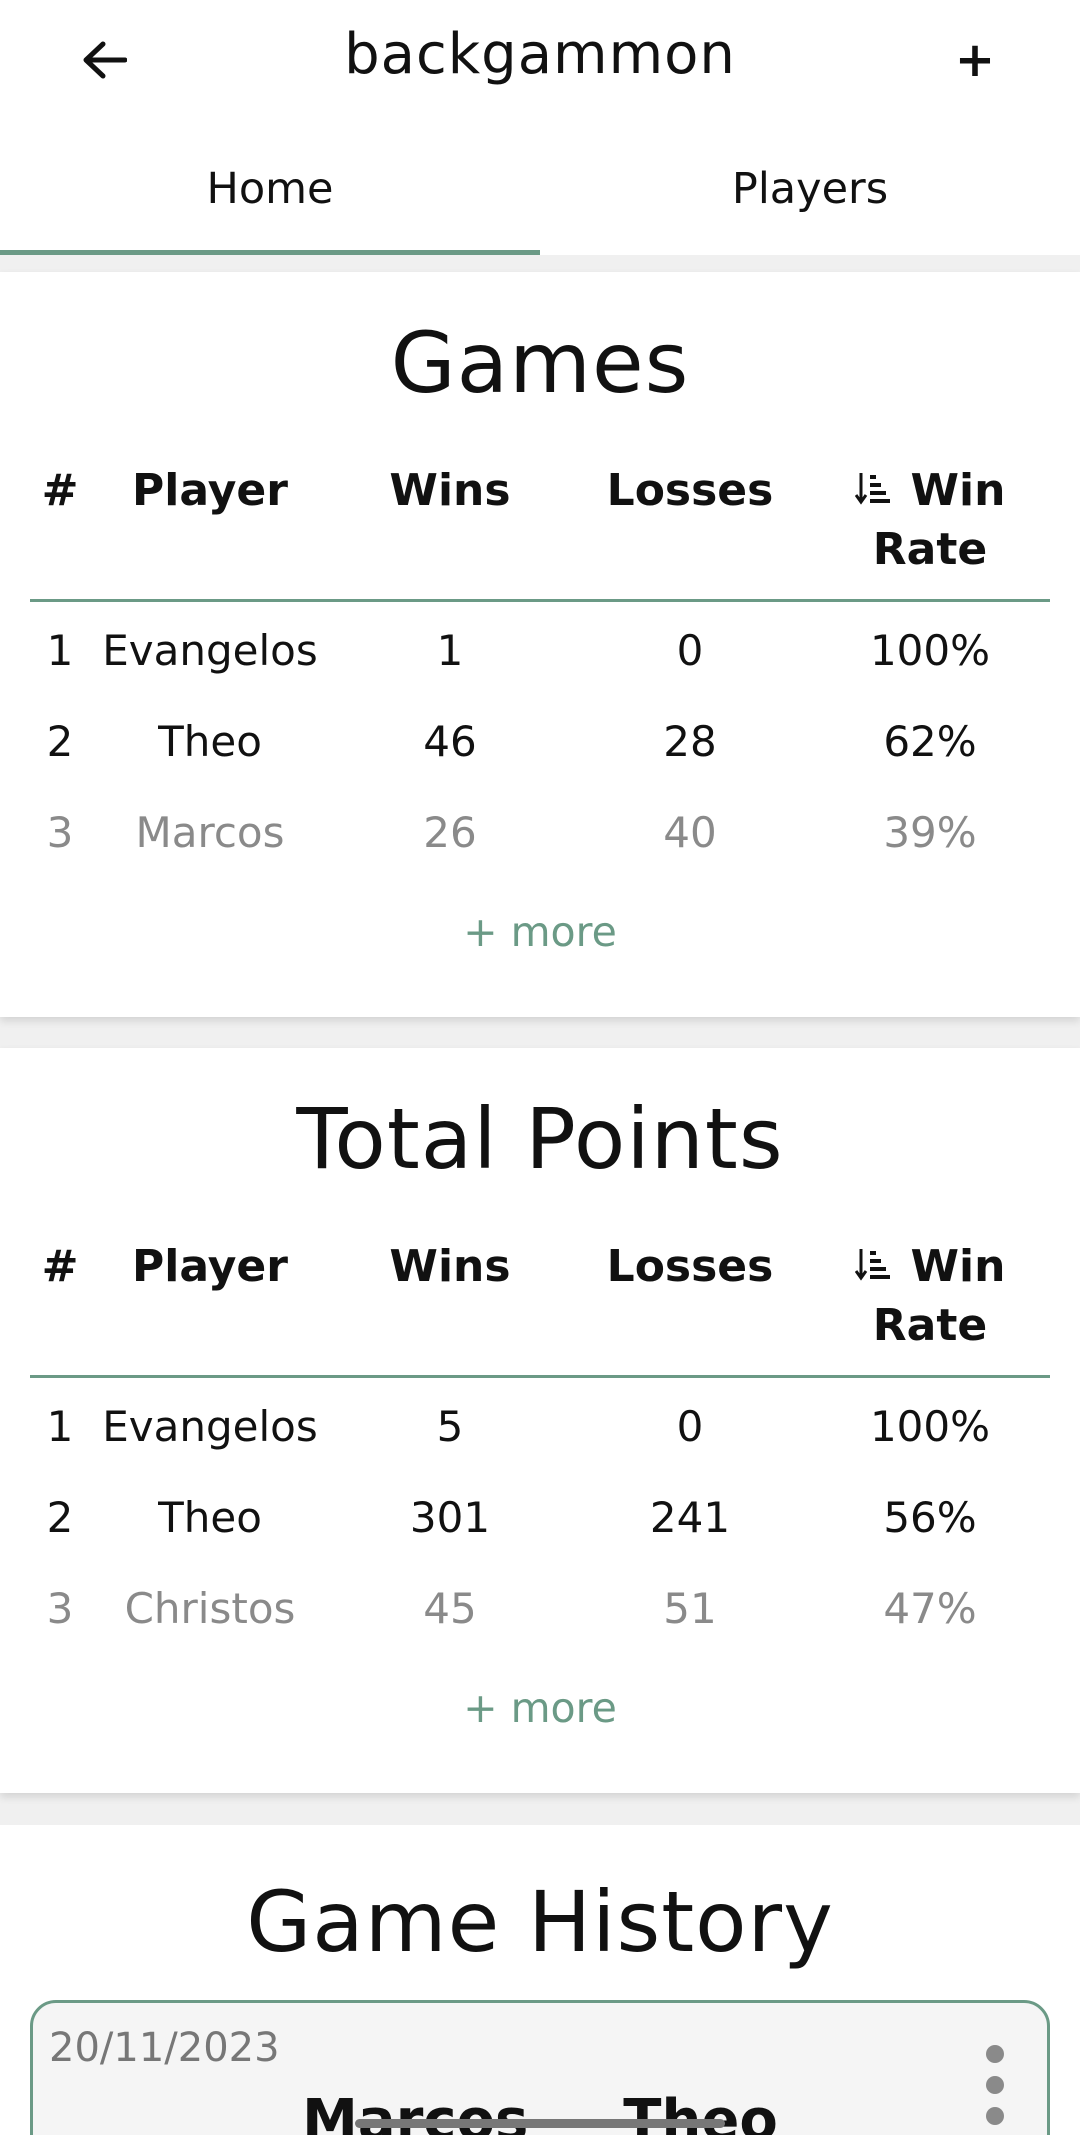 This screenshot has width=1080, height=2135. I want to click on games-title: Games, so click(540, 363).